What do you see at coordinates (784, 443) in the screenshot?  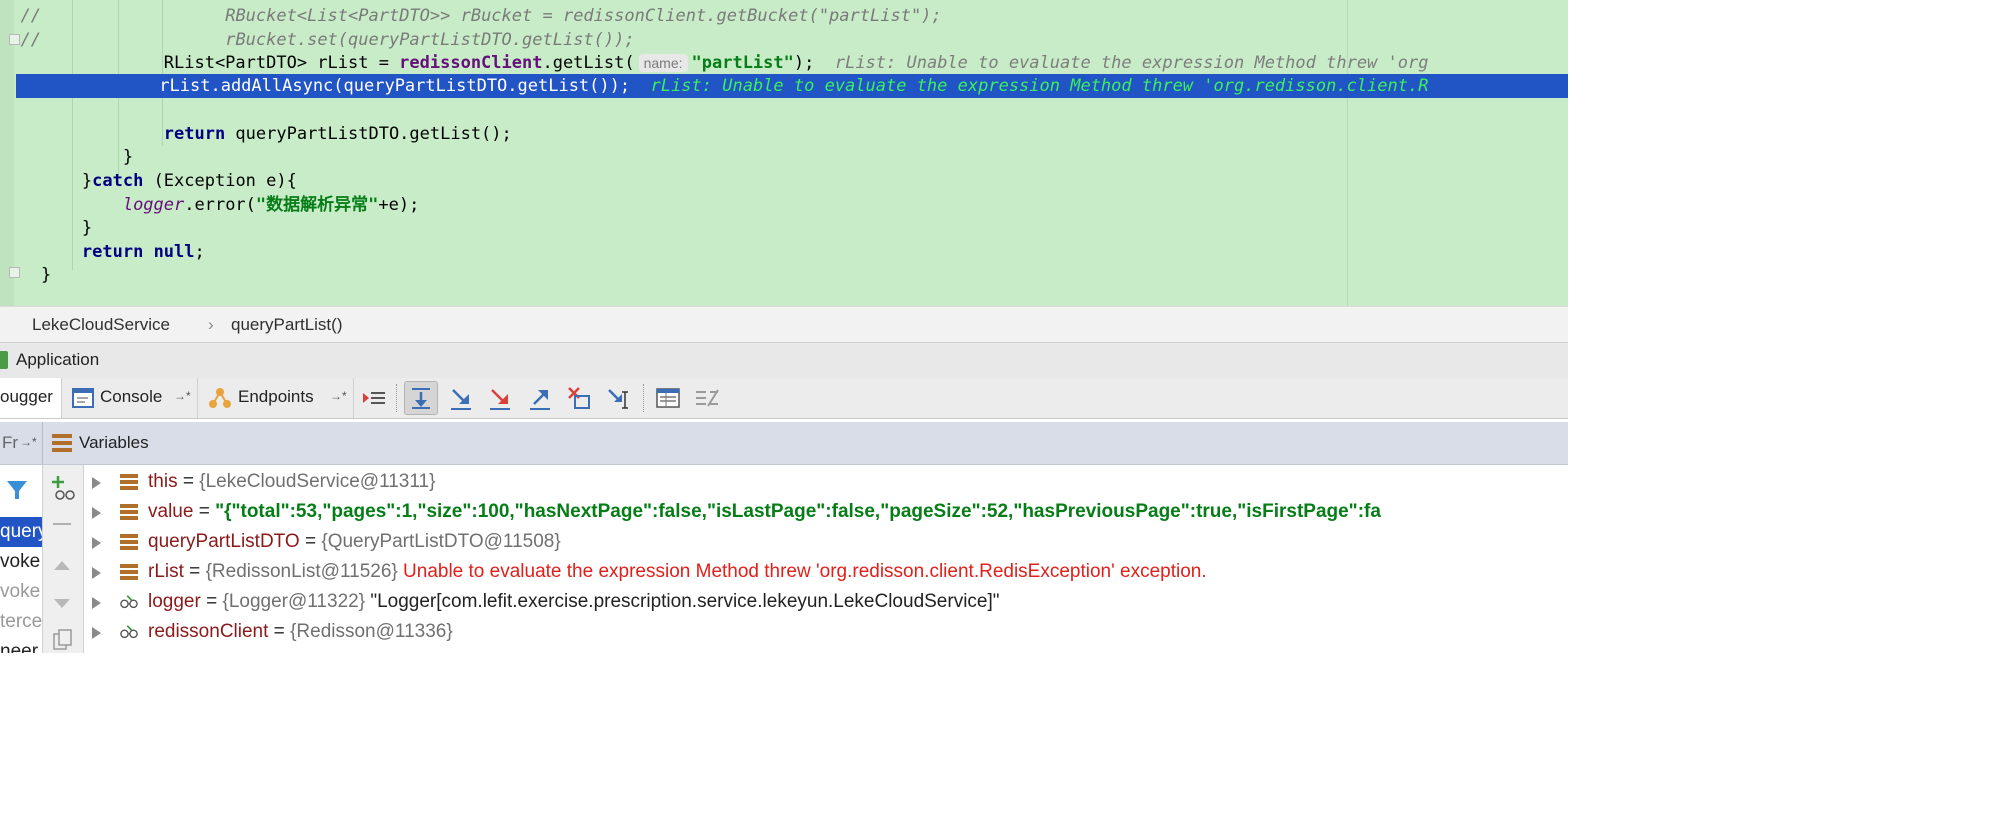 I see `variables-panel-header: Fr →* Variables` at bounding box center [784, 443].